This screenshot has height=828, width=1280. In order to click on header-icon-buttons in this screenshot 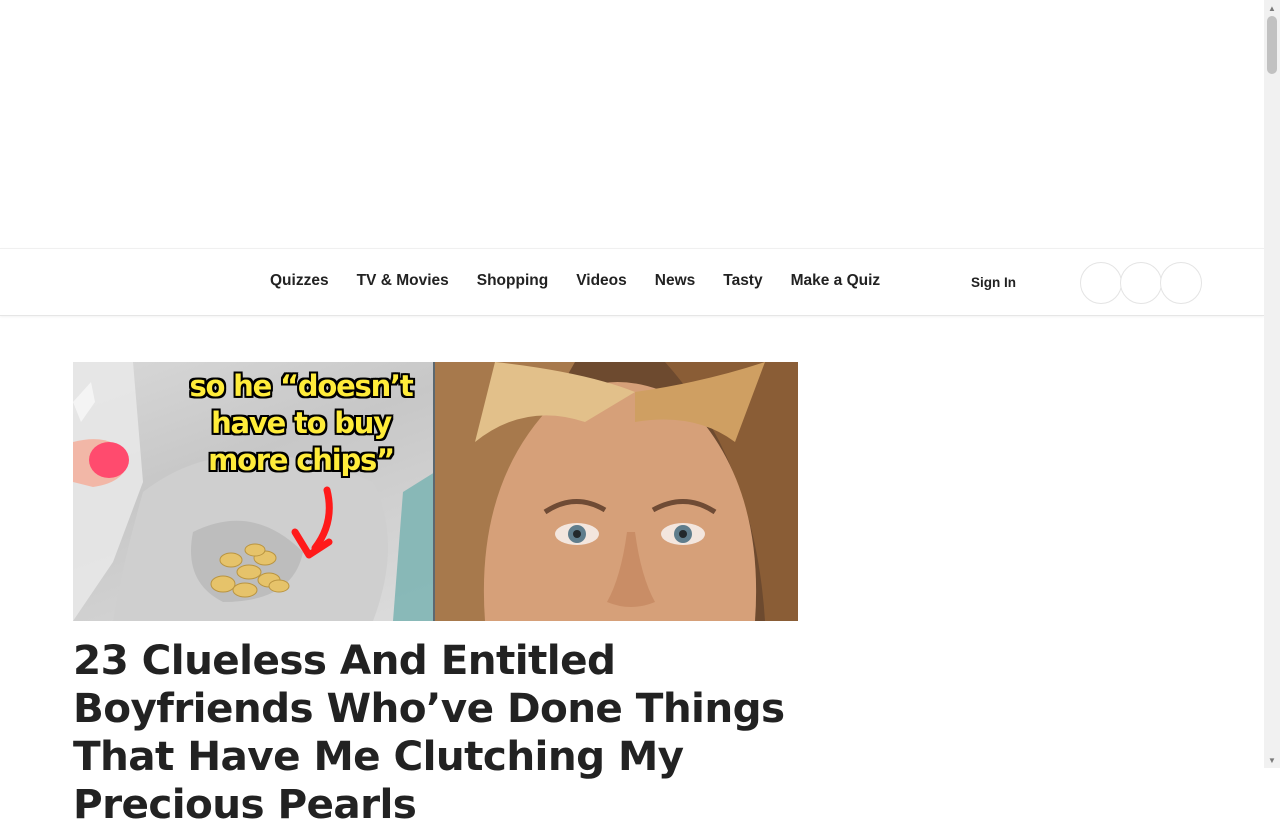, I will do `click(1141, 283)`.